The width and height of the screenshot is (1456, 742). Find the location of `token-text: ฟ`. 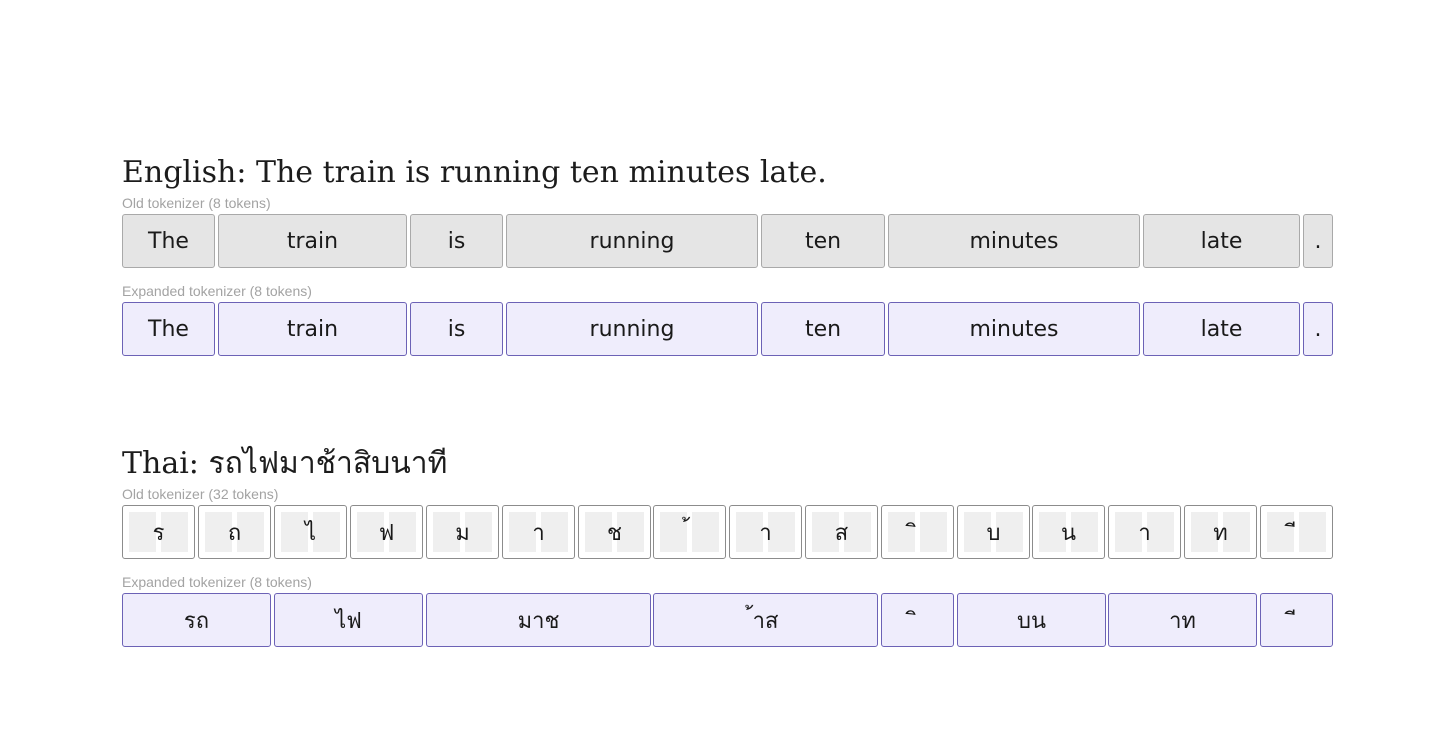

token-text: ฟ is located at coordinates (386, 533).